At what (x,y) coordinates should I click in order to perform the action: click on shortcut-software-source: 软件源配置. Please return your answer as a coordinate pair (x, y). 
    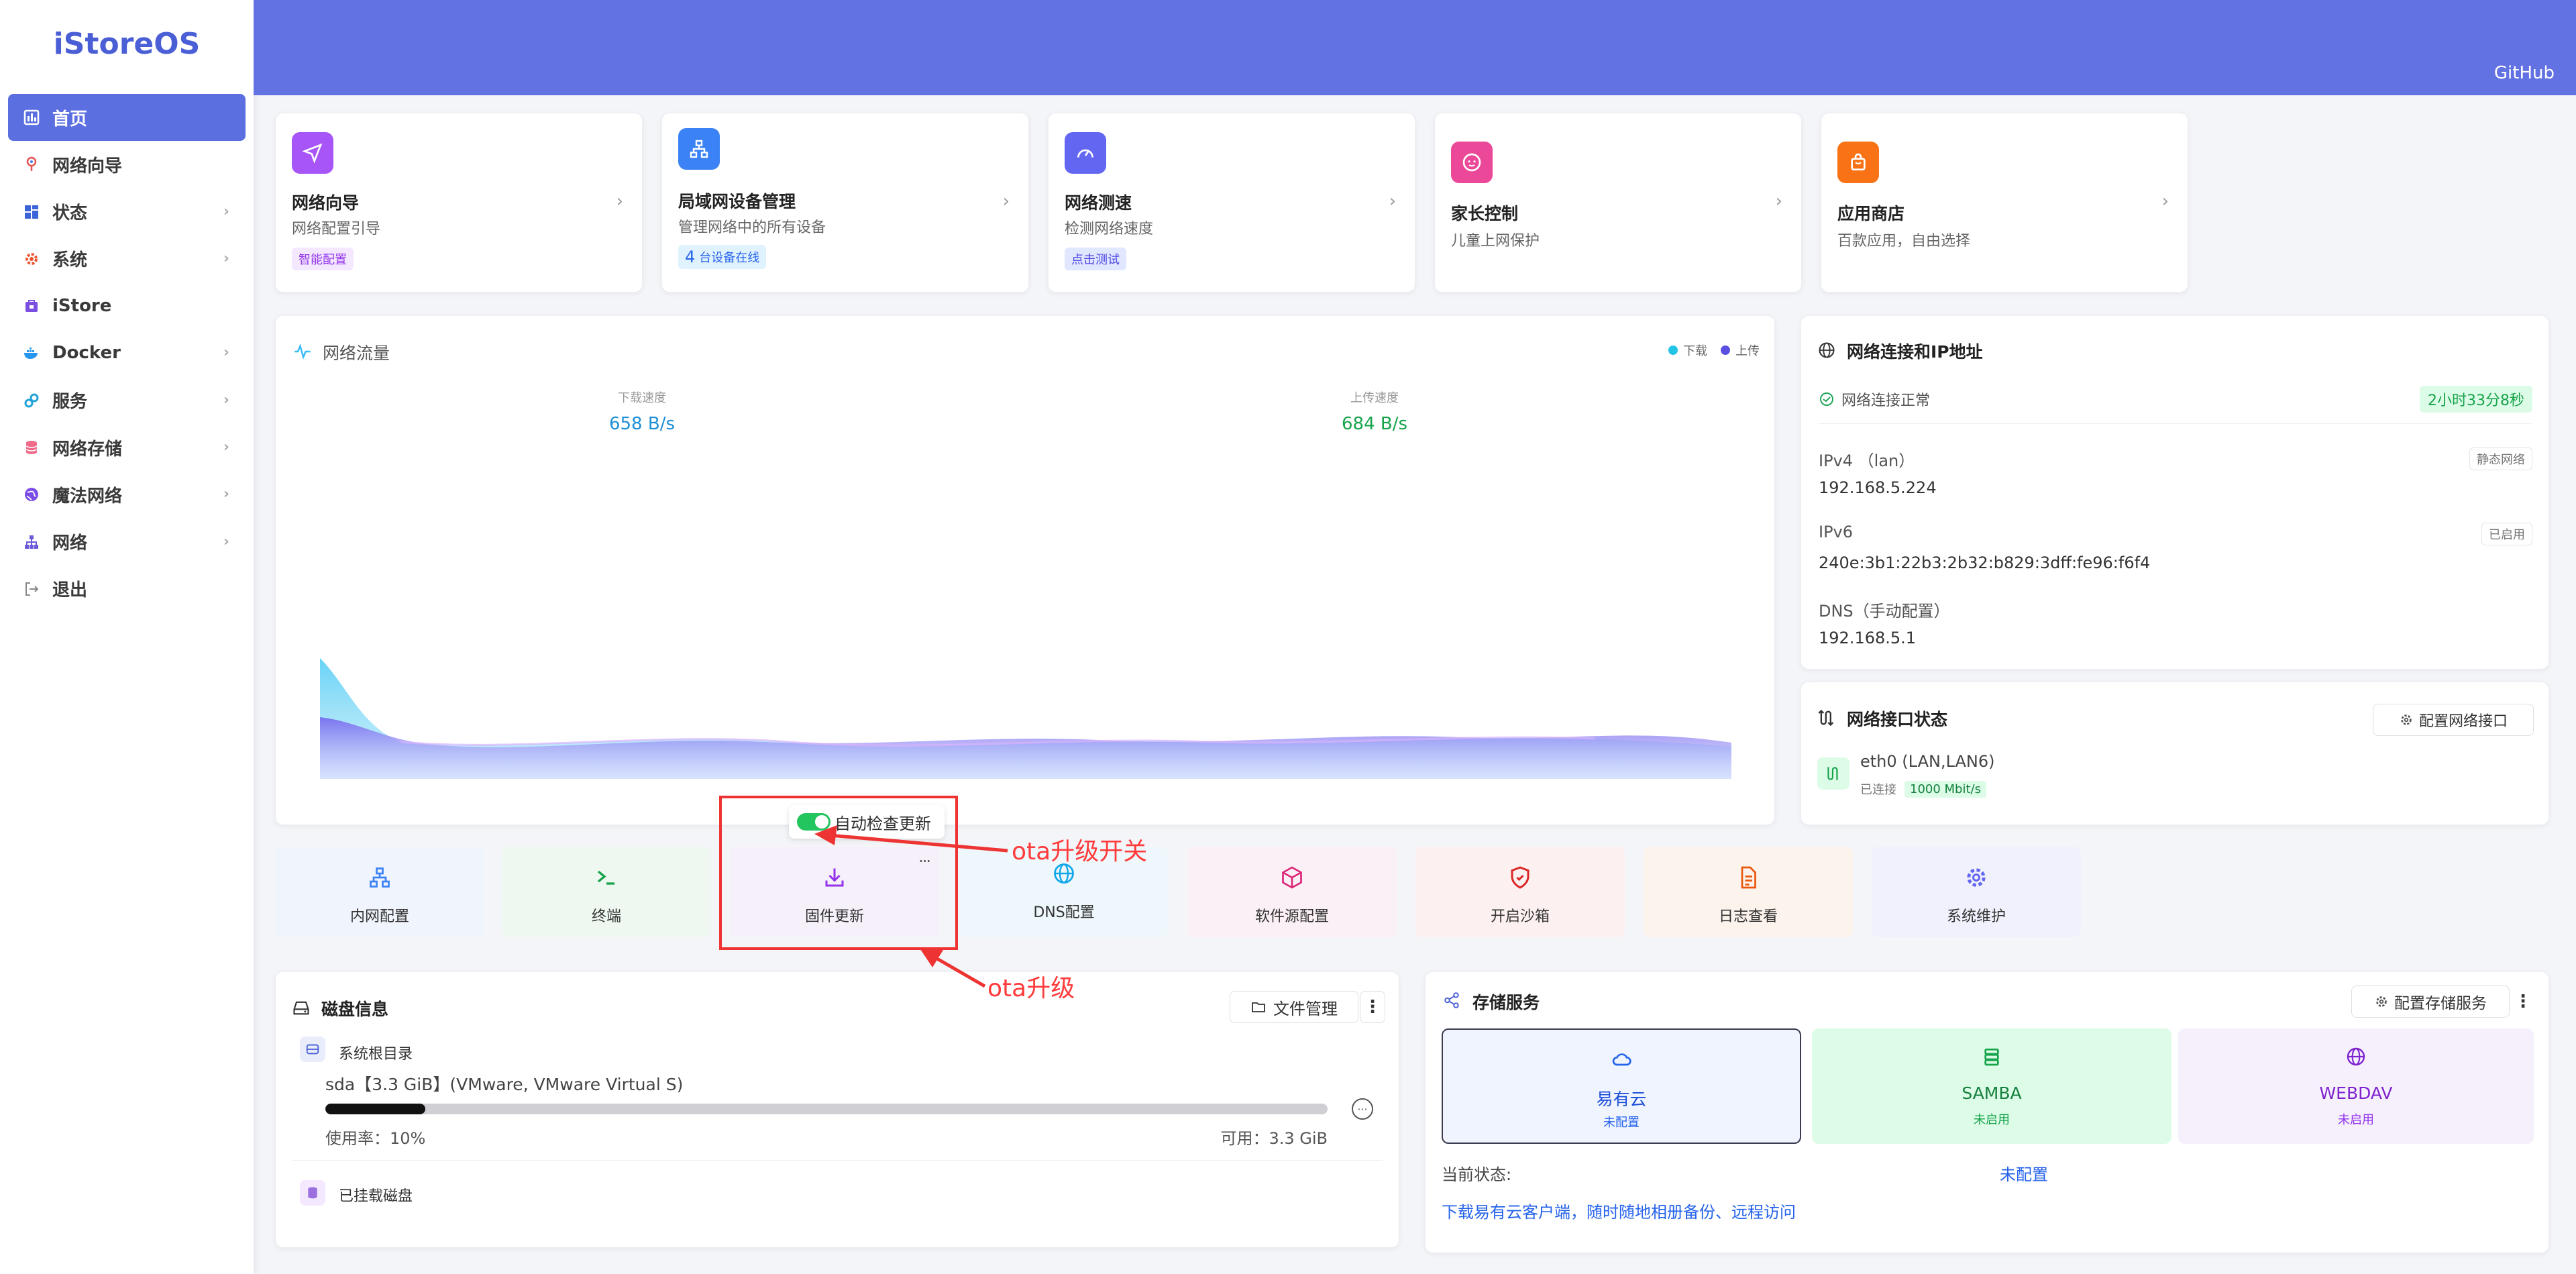
    Looking at the image, I should click on (1292, 892).